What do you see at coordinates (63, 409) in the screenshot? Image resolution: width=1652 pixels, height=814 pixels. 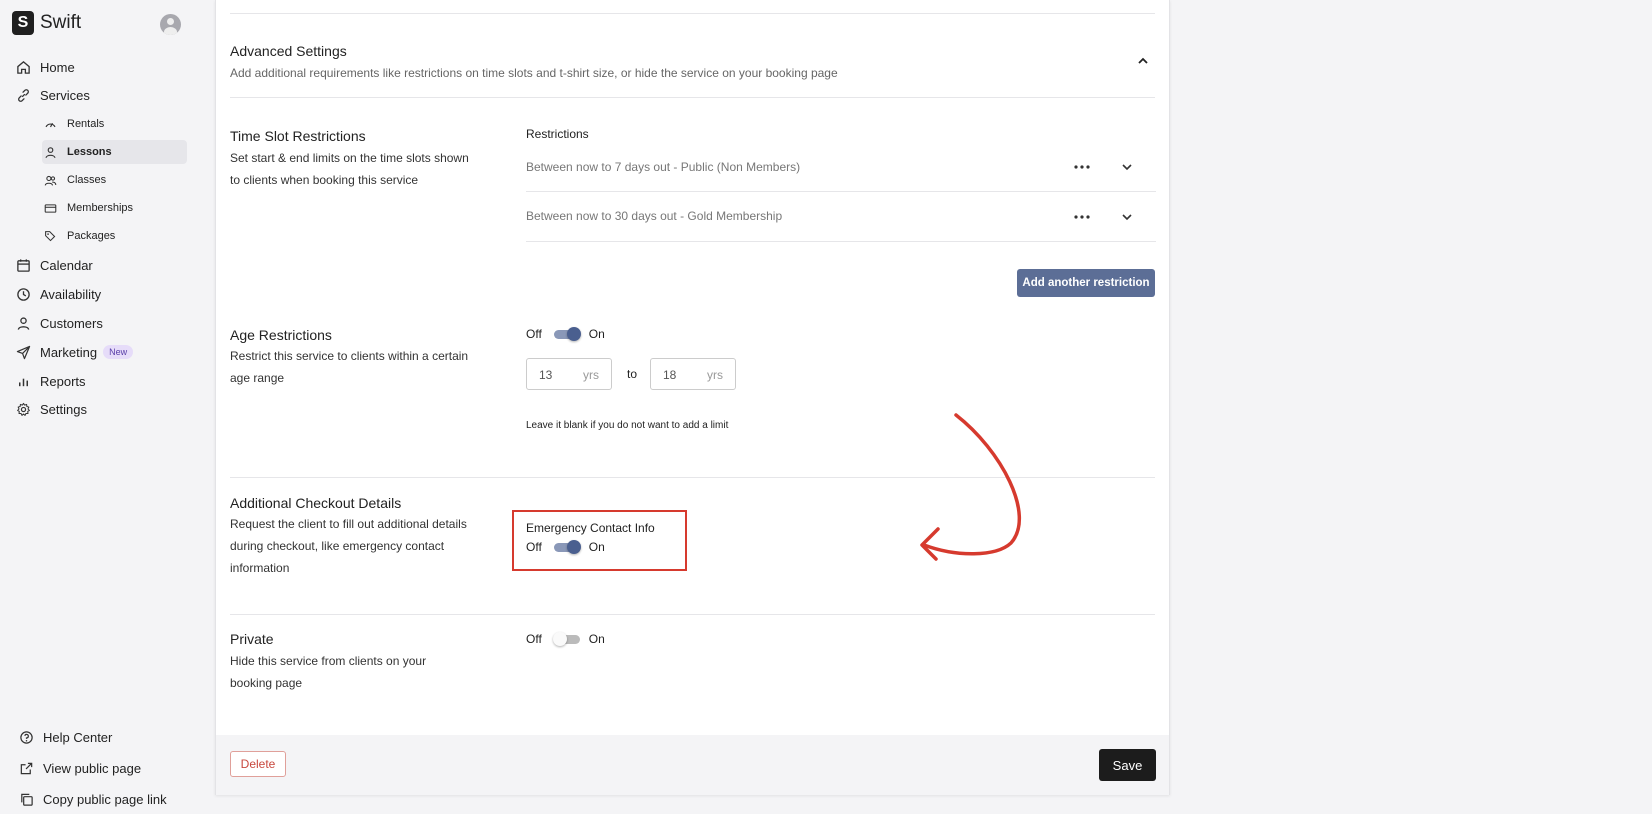 I see `nav-item-label: Settings` at bounding box center [63, 409].